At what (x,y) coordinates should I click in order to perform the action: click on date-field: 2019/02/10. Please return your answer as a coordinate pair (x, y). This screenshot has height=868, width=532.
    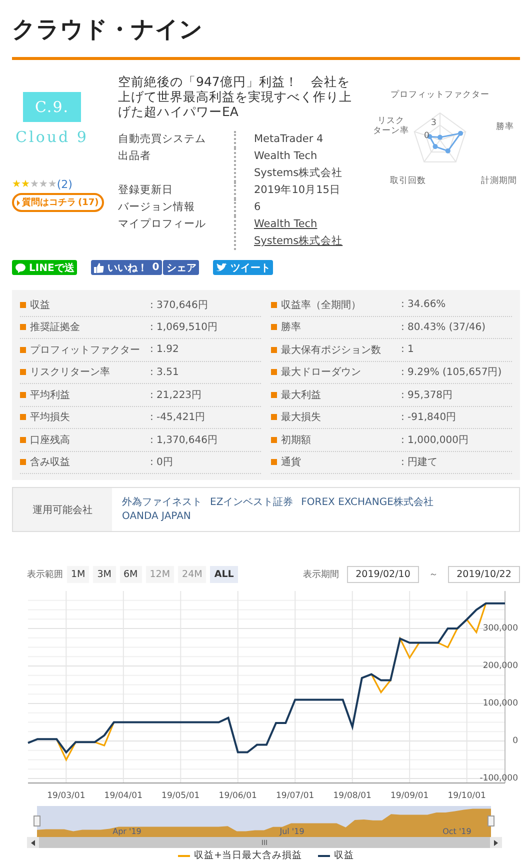
    Looking at the image, I should click on (383, 574).